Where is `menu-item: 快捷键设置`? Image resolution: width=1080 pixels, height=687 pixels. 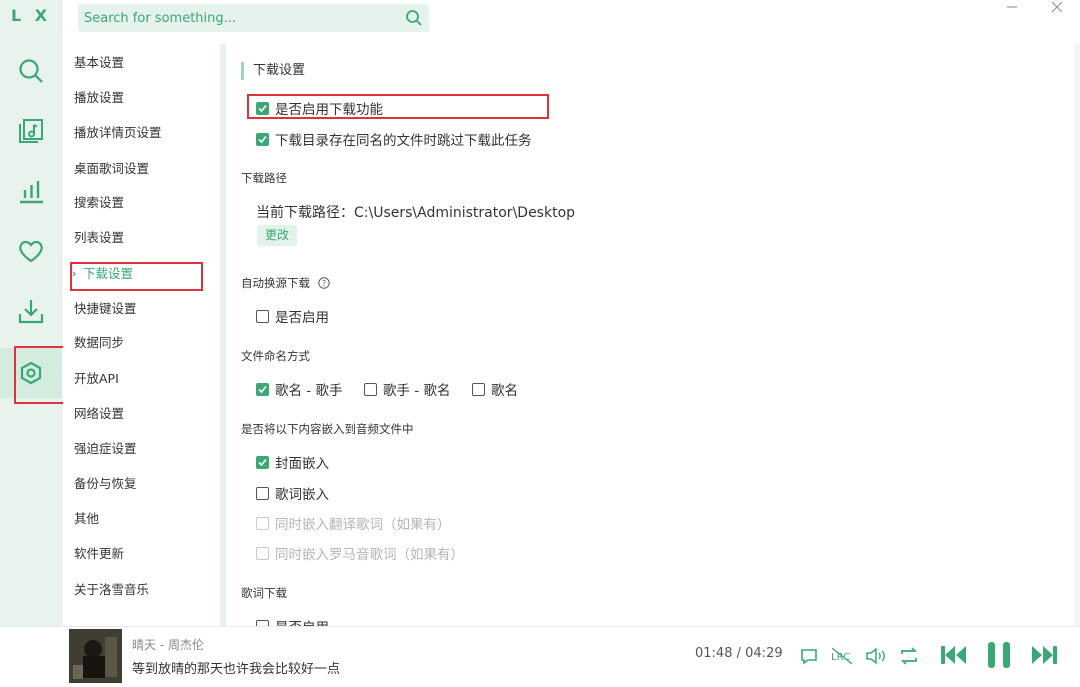
menu-item: 快捷键设置 is located at coordinates (144, 309).